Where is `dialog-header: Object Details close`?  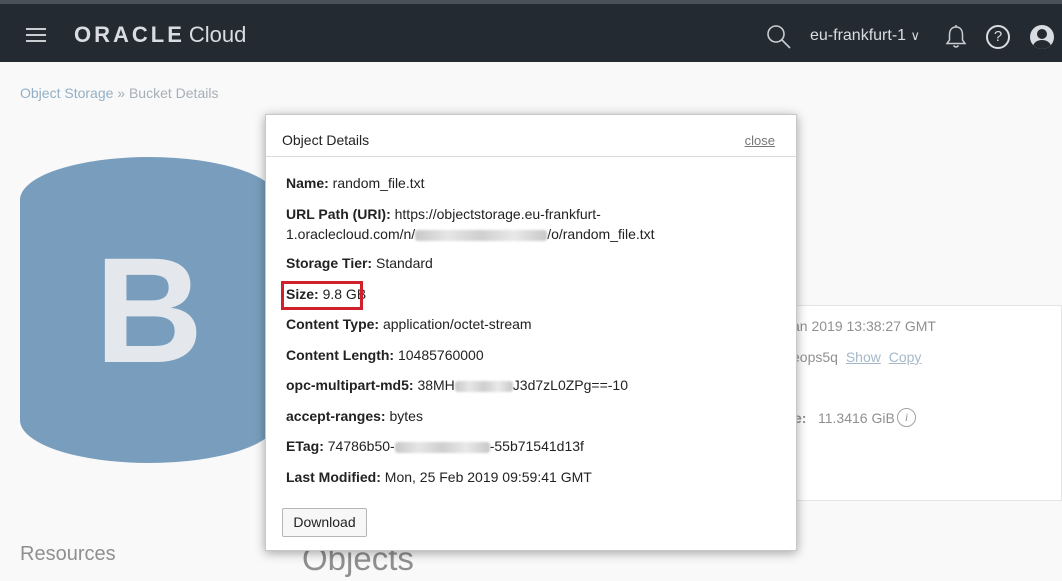 dialog-header: Object Details close is located at coordinates (531, 136).